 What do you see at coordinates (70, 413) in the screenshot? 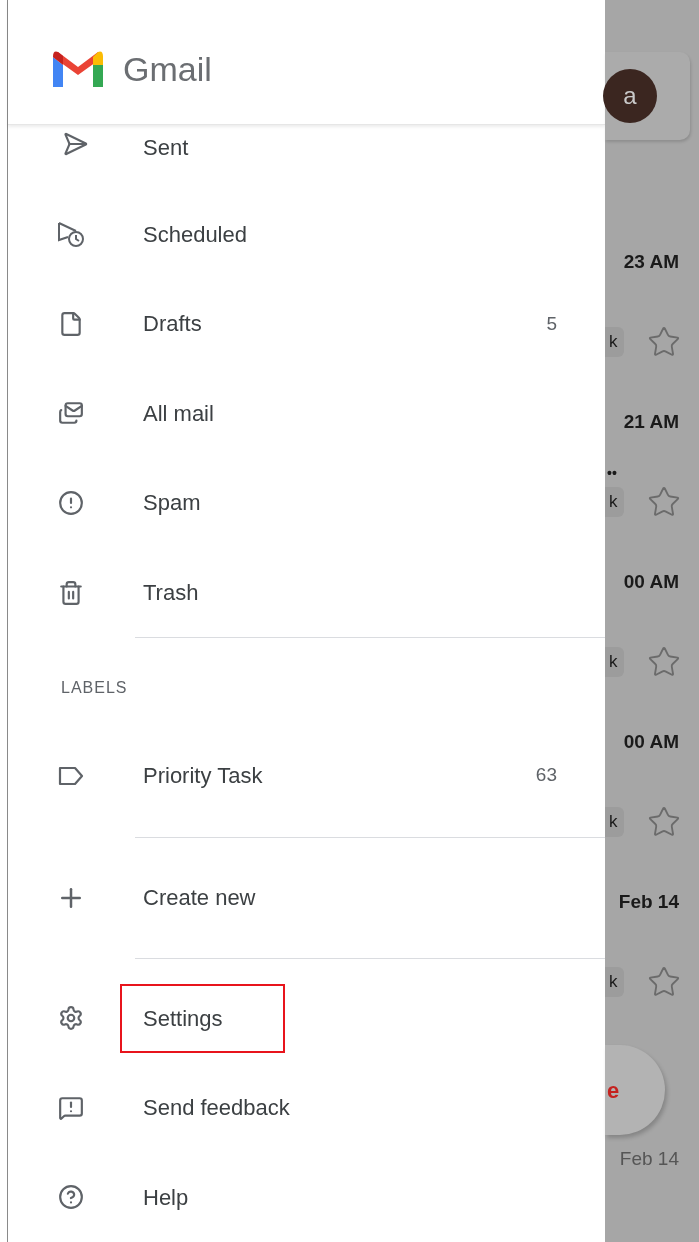
I see `mail-stack-icon` at bounding box center [70, 413].